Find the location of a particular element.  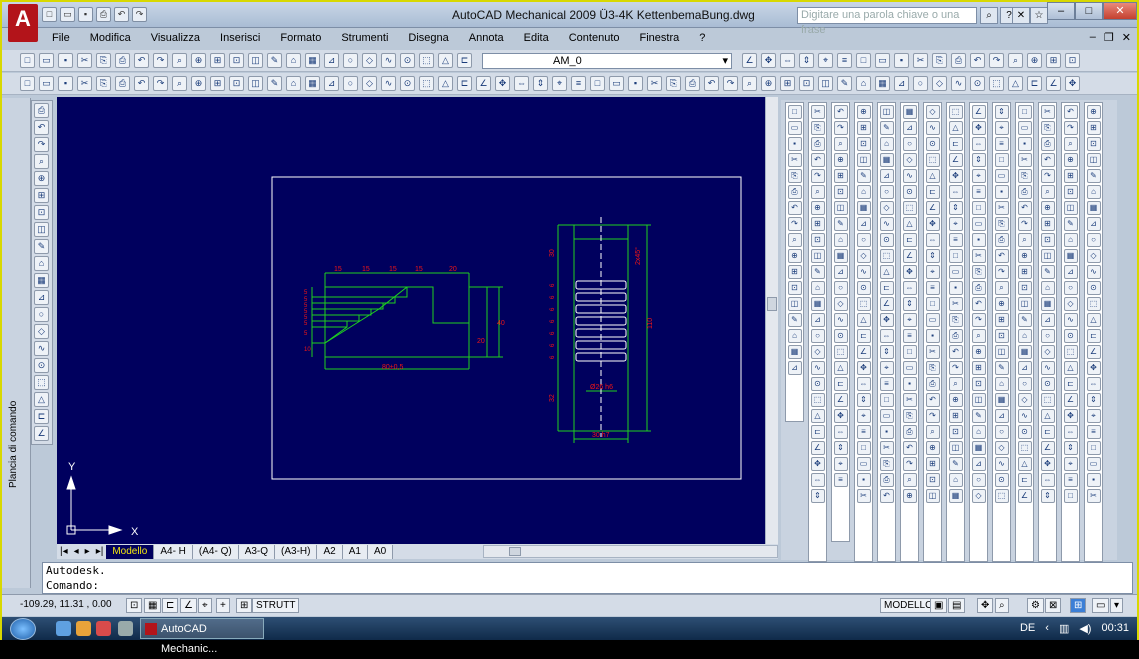

zoom-icon: ⌕ is located at coordinates (1002, 605).